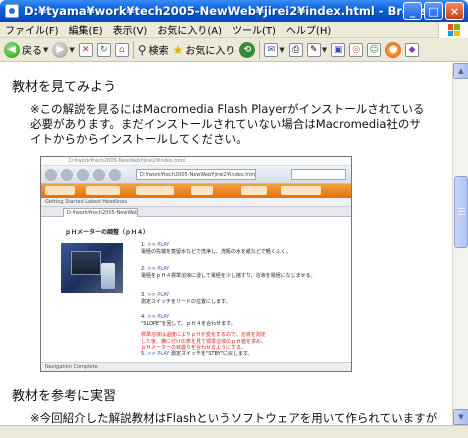 Image resolution: width=468 pixels, height=438 pixels. Describe the element at coordinates (71, 50) in the screenshot. I see `forward-dropdown-icon: ▼` at that location.